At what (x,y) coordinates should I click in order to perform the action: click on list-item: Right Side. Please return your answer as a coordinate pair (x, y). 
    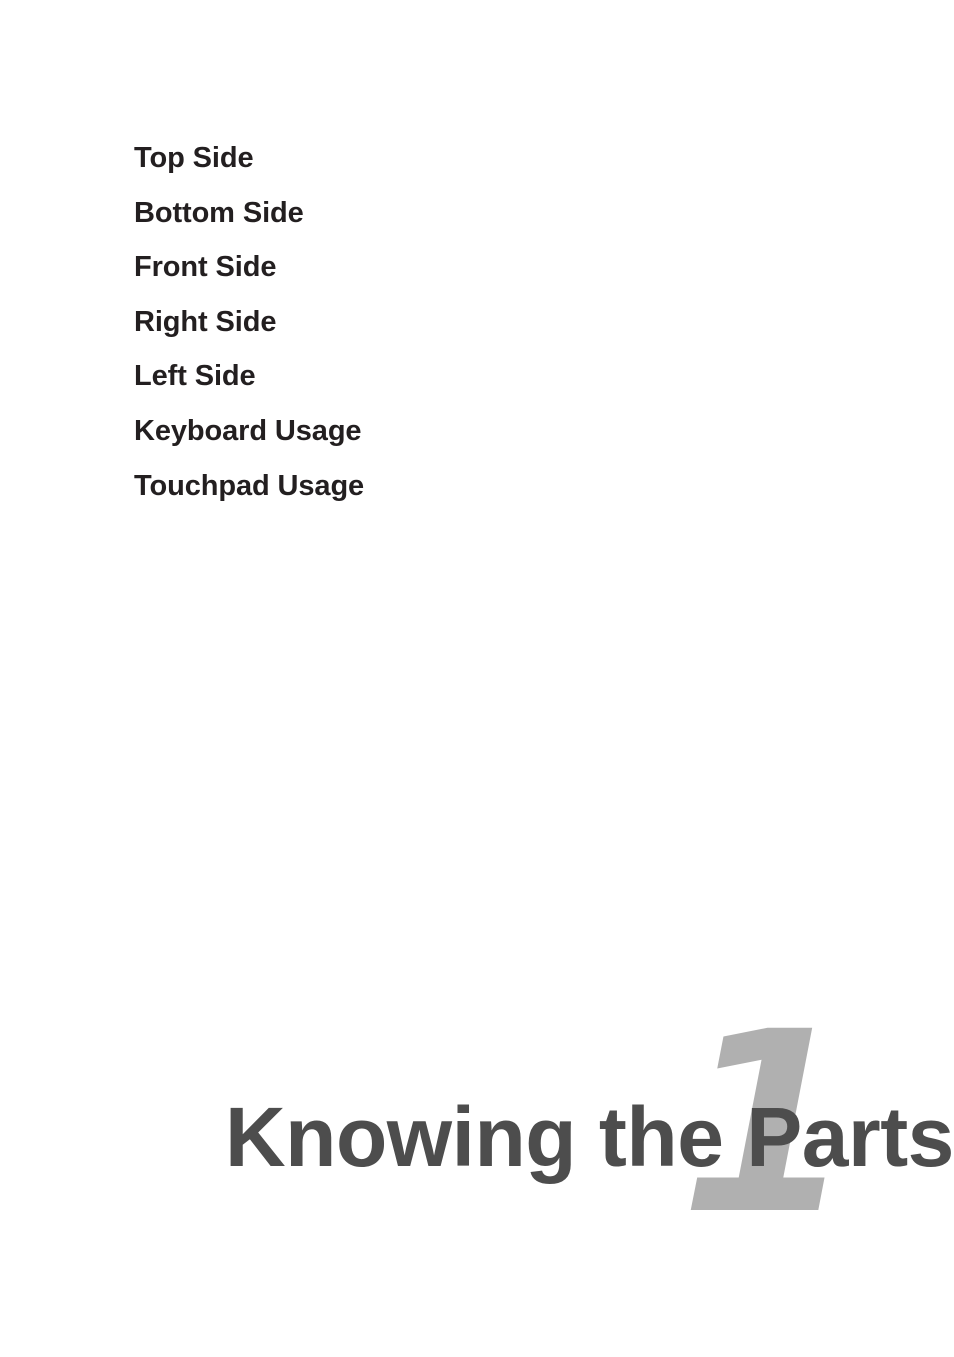
    Looking at the image, I should click on (205, 321).